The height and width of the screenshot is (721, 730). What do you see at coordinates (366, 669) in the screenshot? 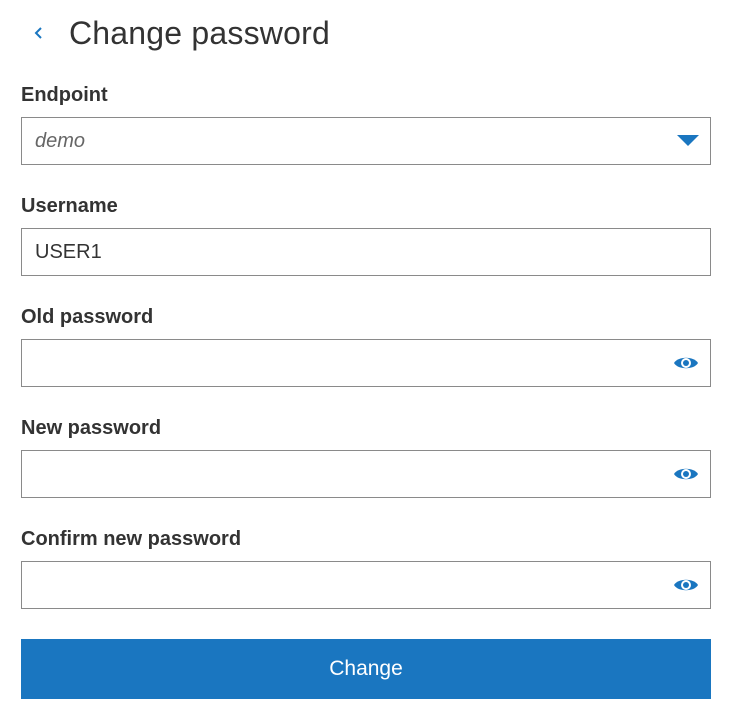
I see `change-button: Change` at bounding box center [366, 669].